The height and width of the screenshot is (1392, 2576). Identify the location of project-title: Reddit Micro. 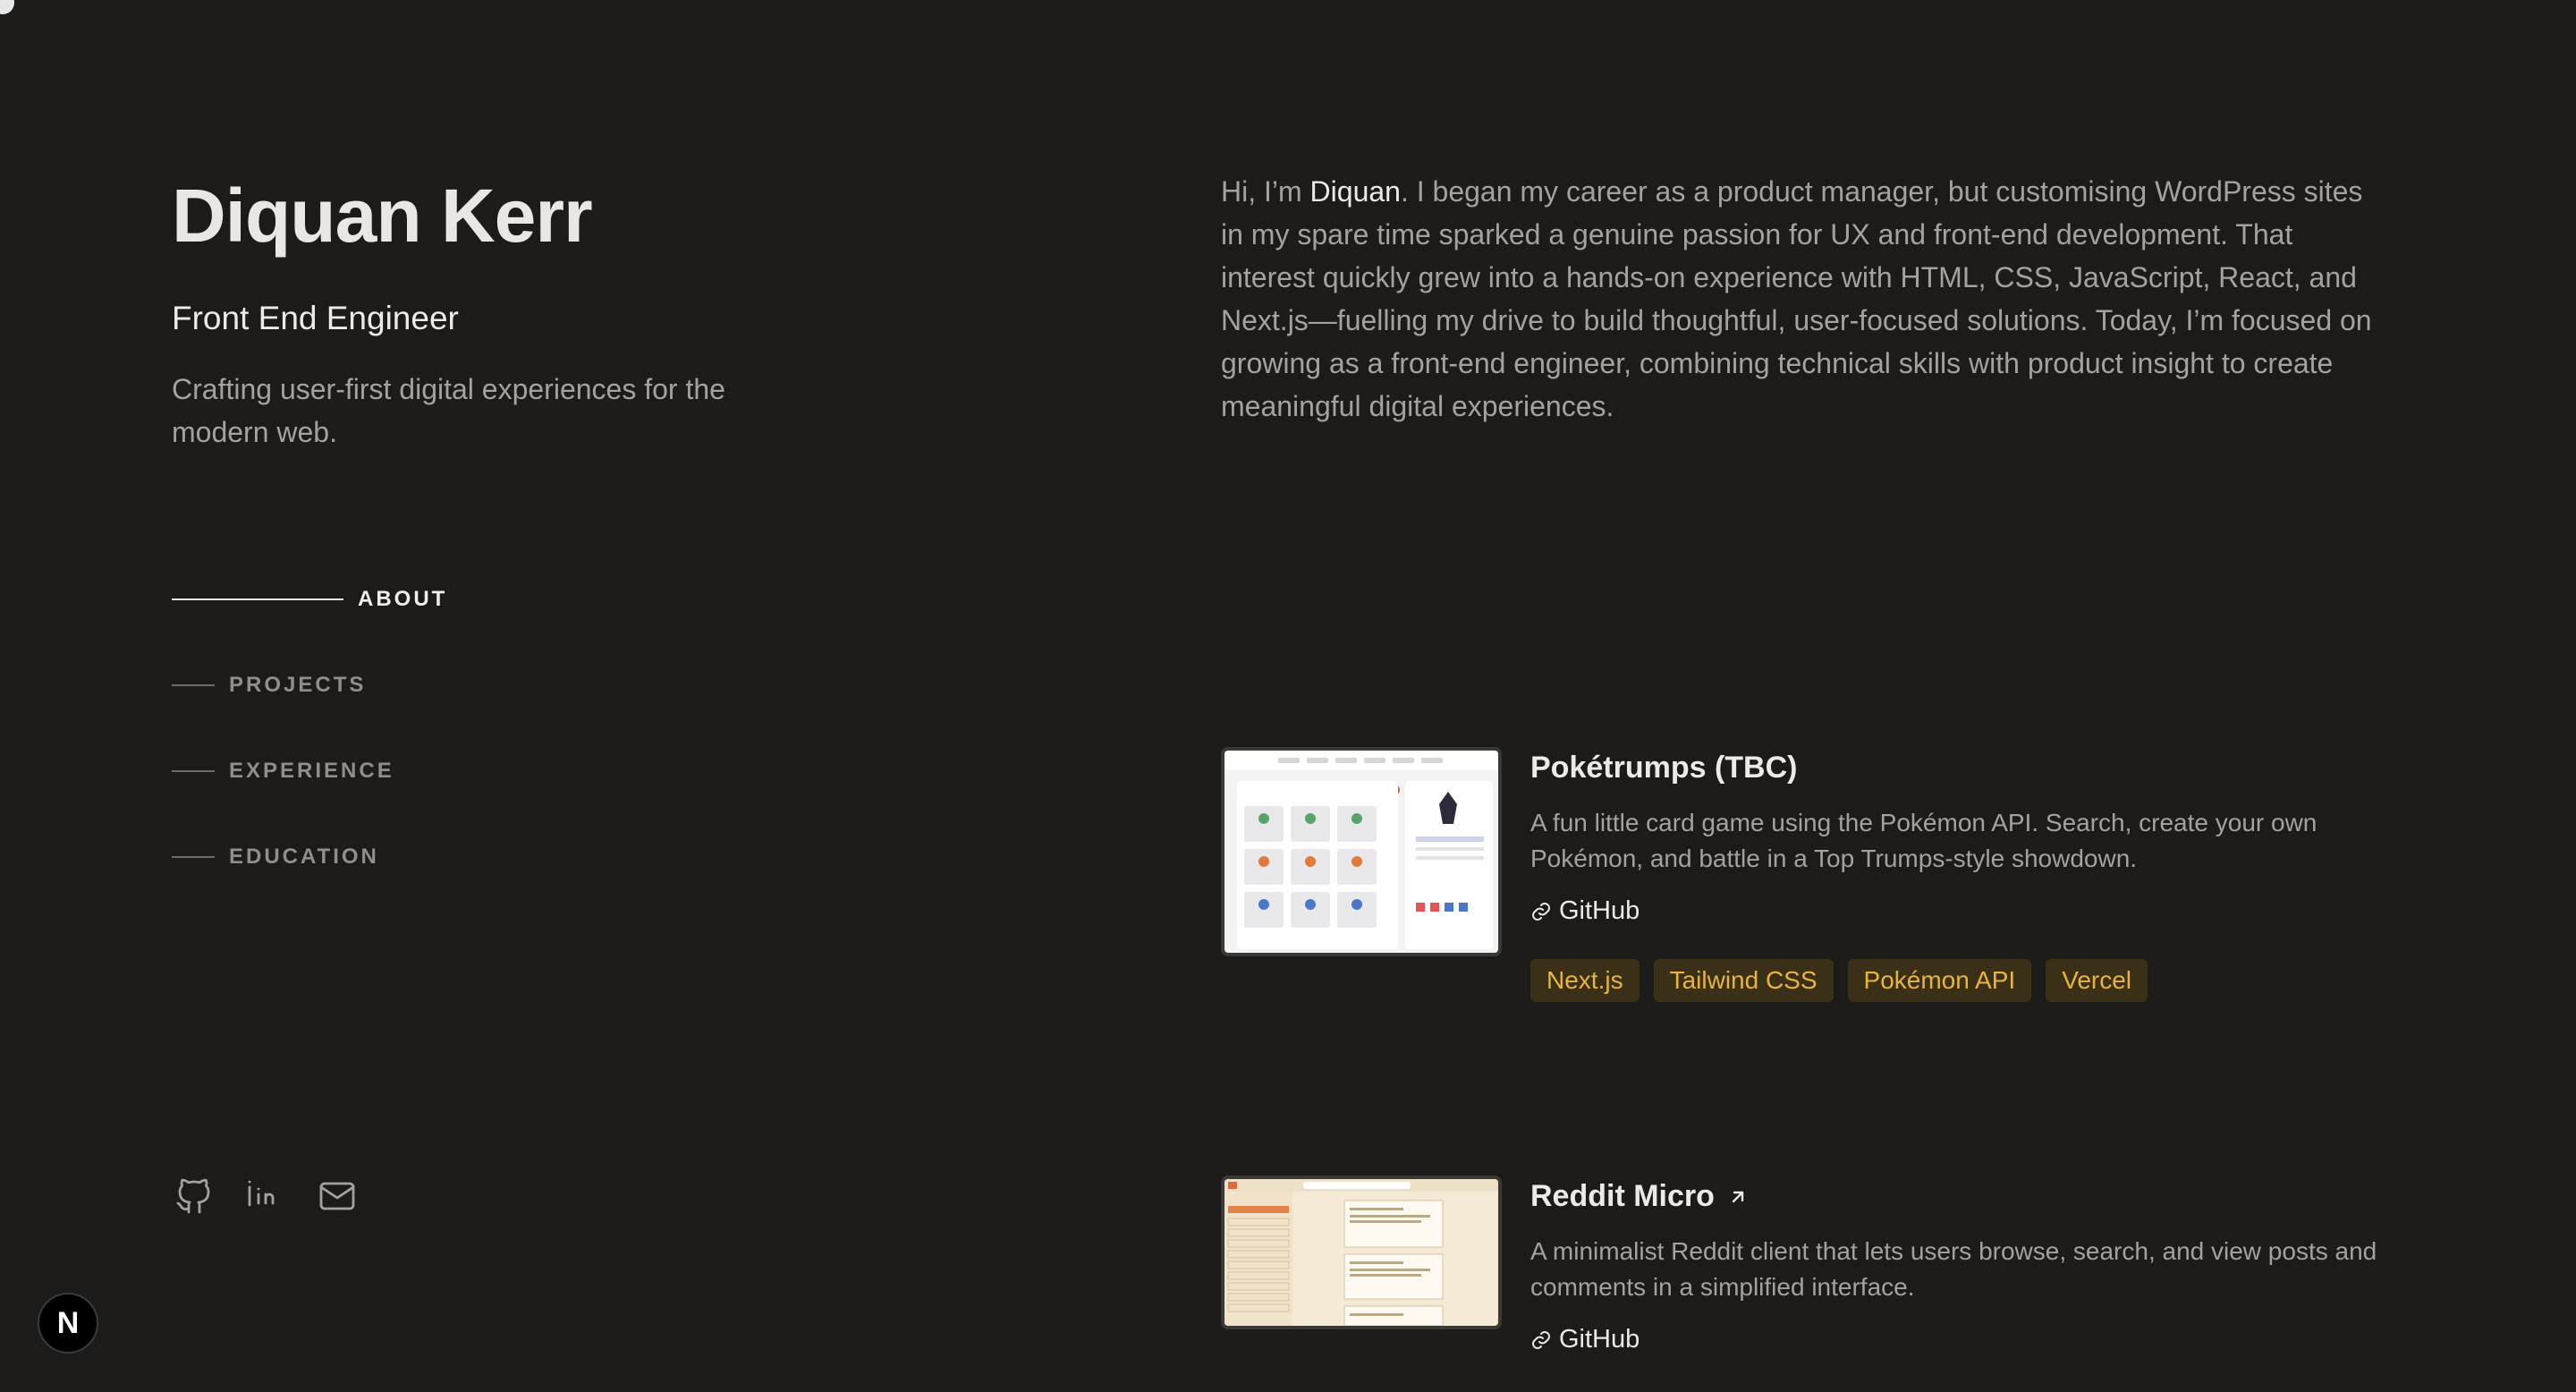
(1957, 1196).